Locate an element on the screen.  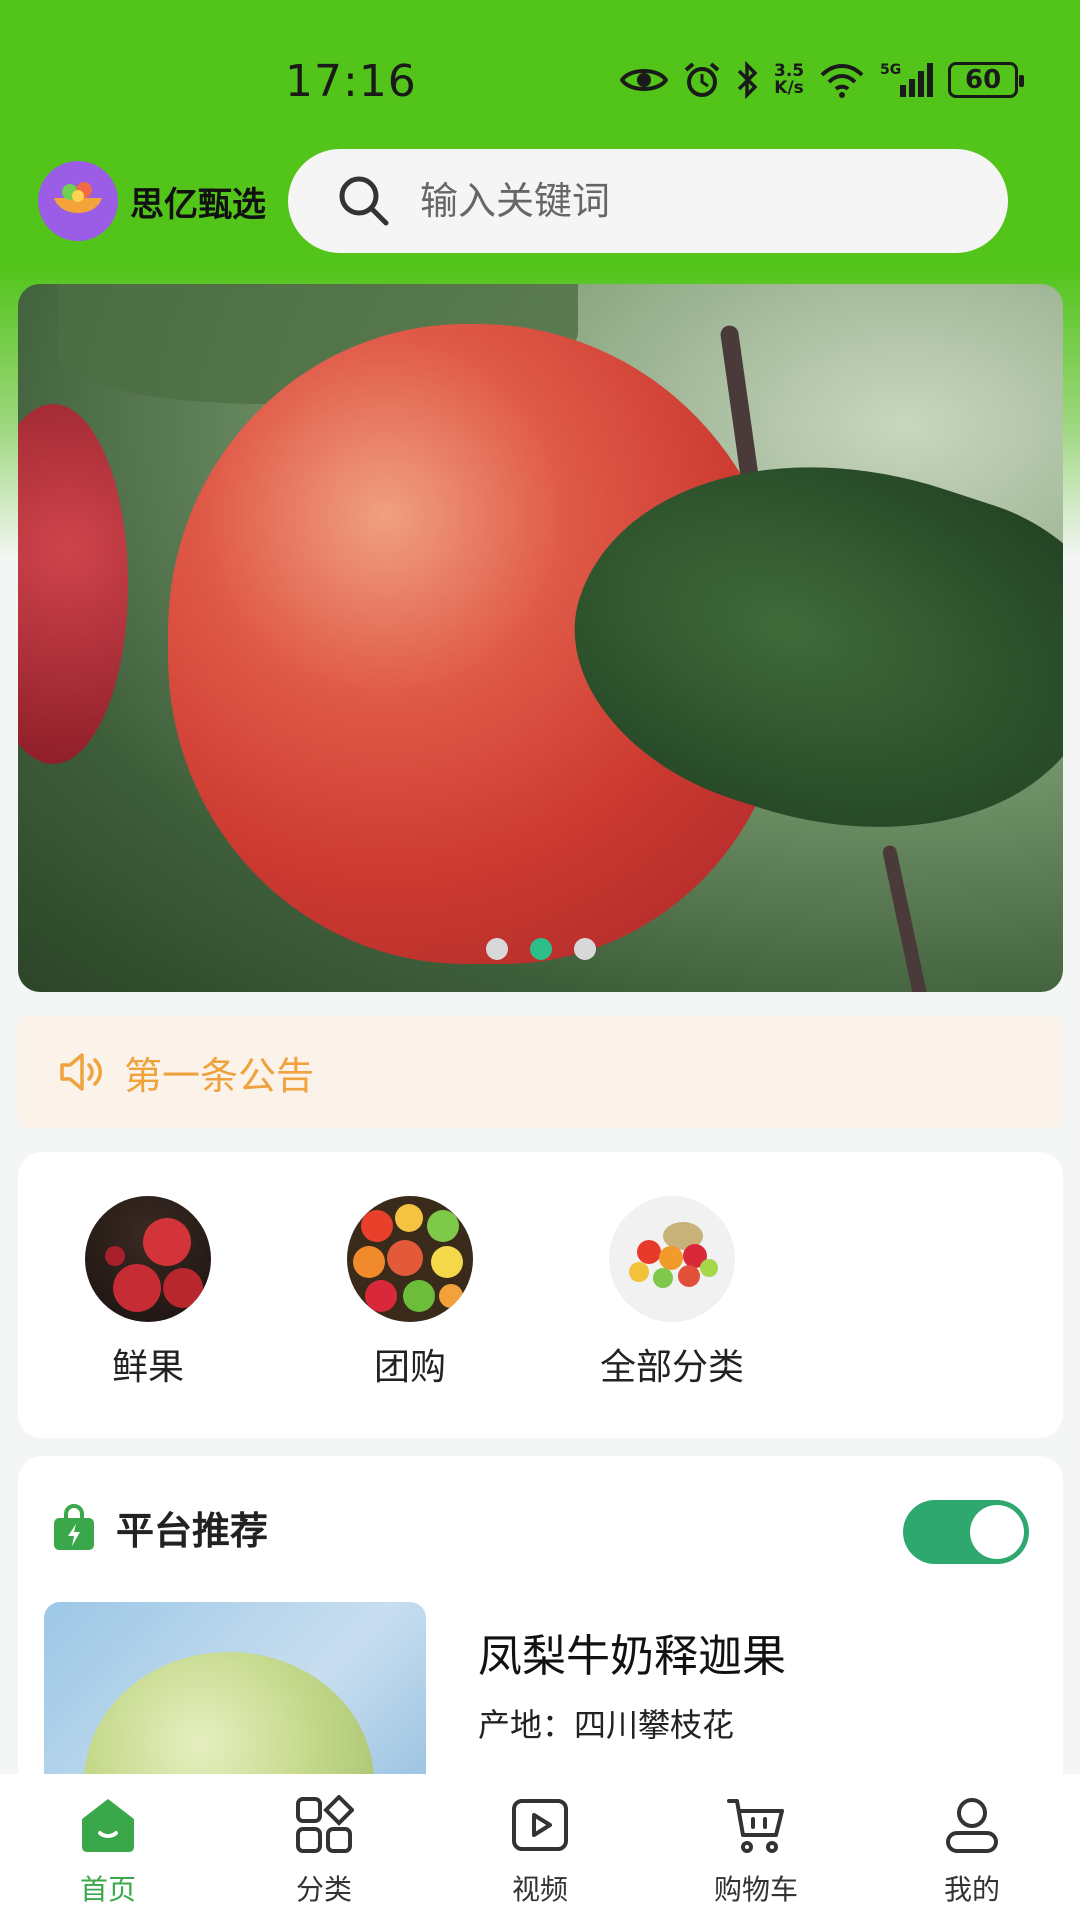
tab-video: 视频 is located at coordinates (540, 1850).